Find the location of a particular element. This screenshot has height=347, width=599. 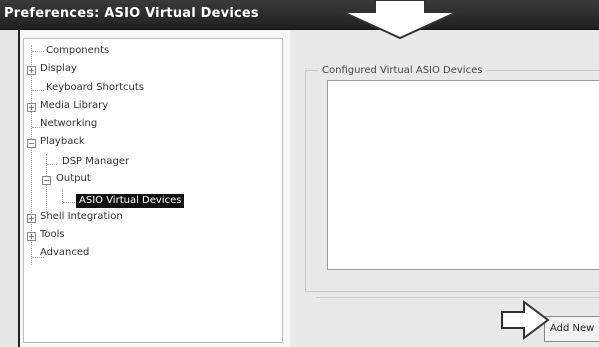

tree-item-components: Components is located at coordinates (77, 51).